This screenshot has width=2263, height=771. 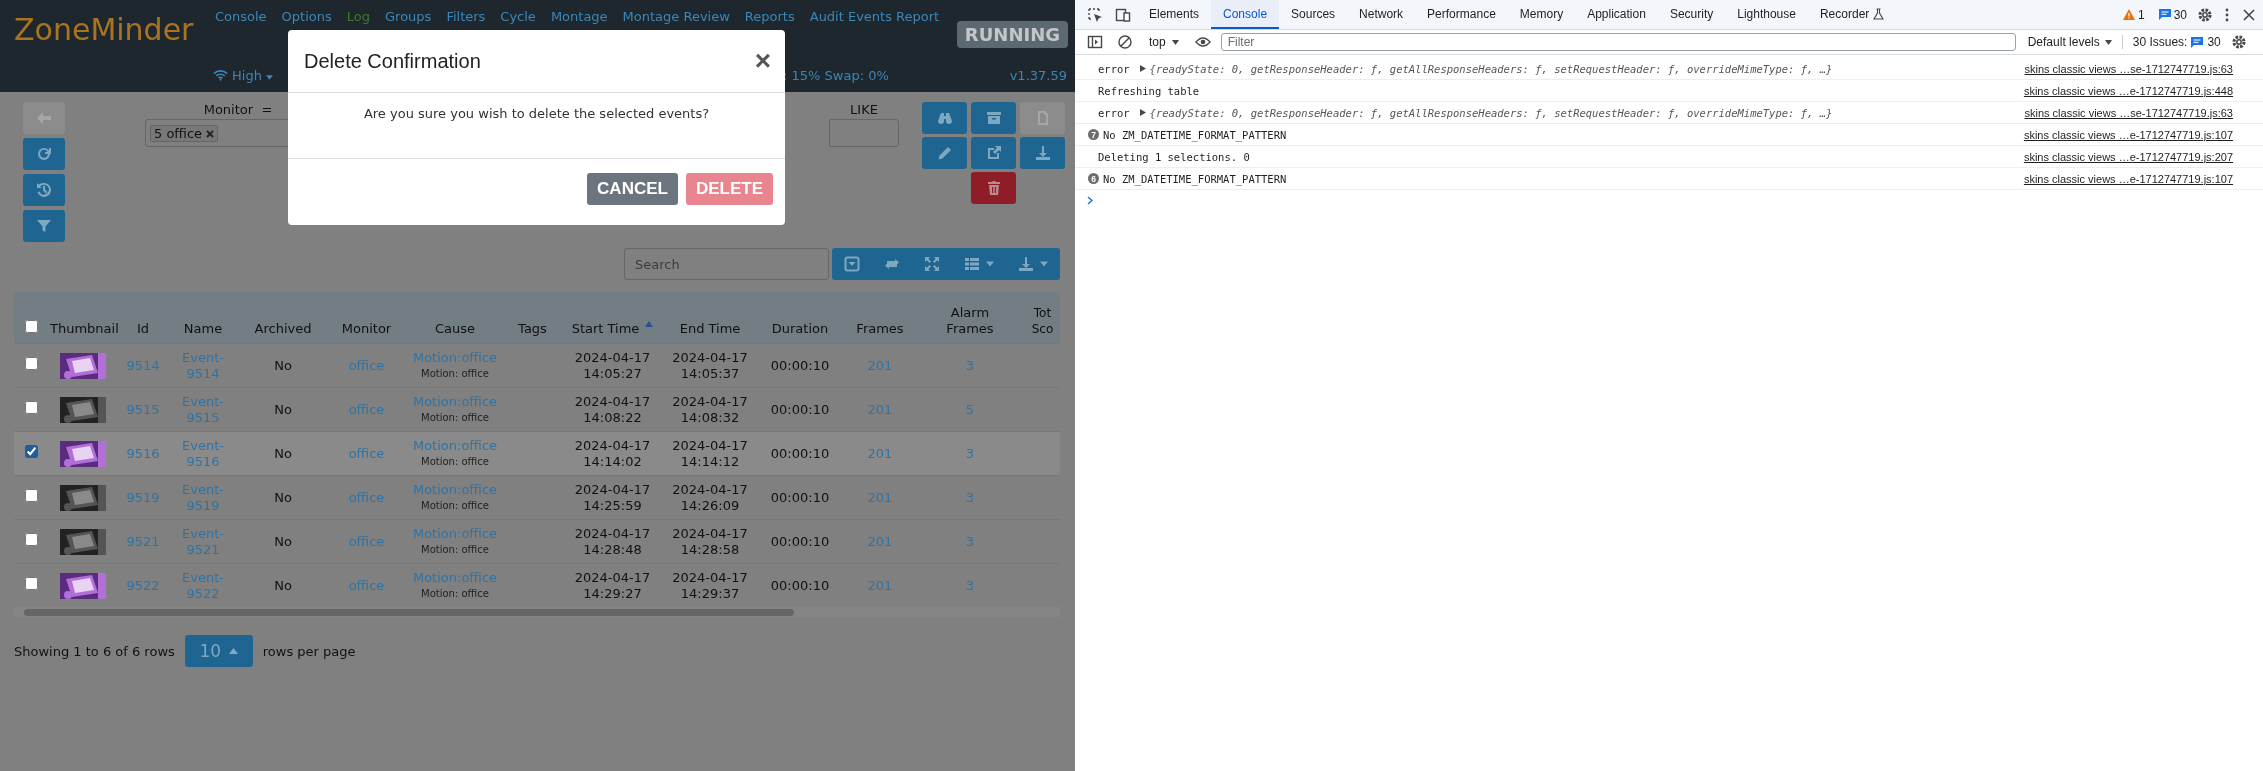 I want to click on bandwidth-dropdown: High, so click(x=252, y=75).